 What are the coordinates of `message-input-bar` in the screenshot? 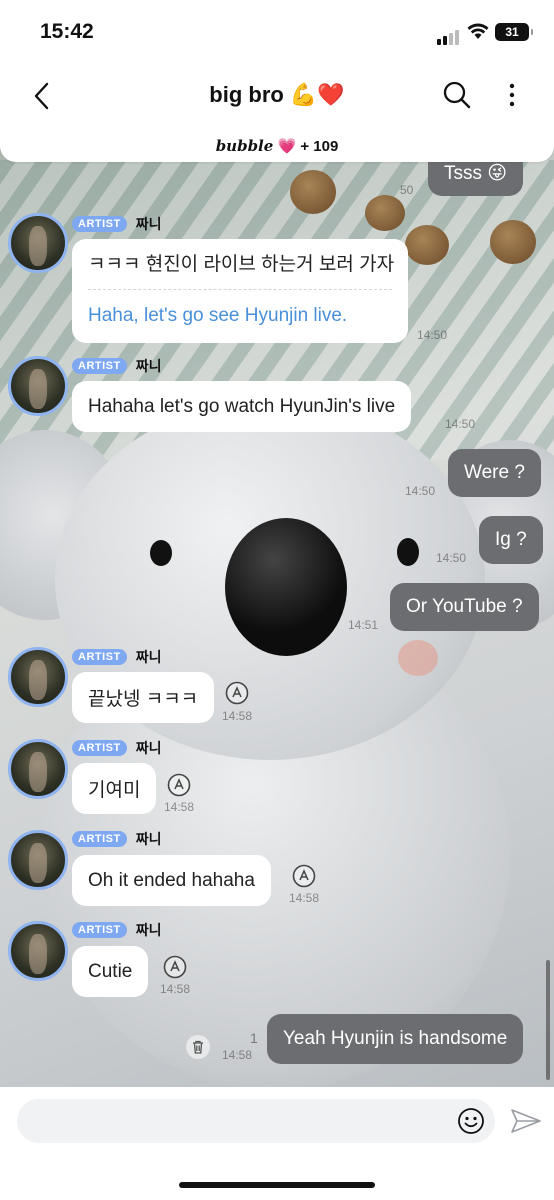 It's located at (277, 1143).